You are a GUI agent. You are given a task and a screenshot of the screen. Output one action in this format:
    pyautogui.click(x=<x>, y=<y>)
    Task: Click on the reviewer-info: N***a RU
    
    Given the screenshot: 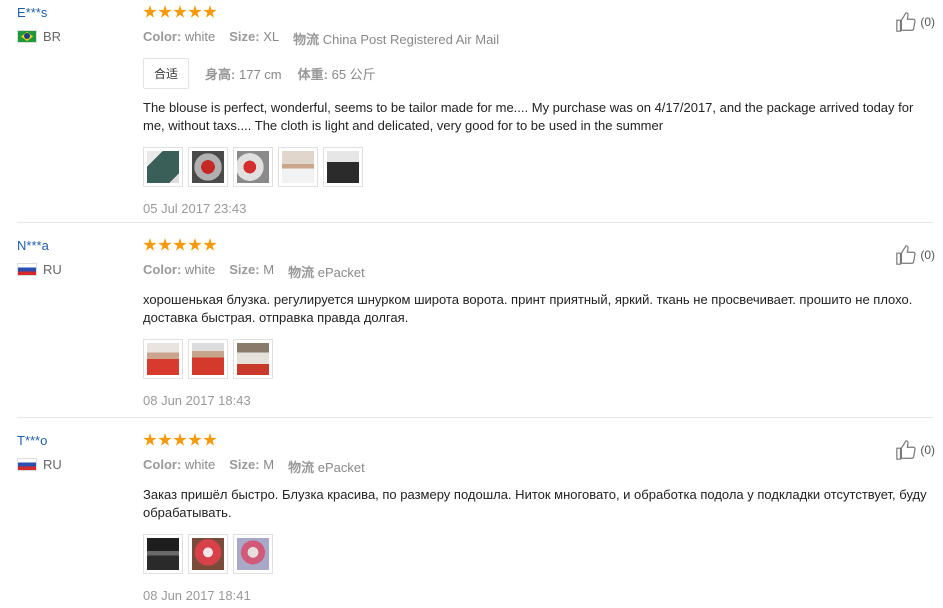 What is the action you would take?
    pyautogui.click(x=77, y=257)
    